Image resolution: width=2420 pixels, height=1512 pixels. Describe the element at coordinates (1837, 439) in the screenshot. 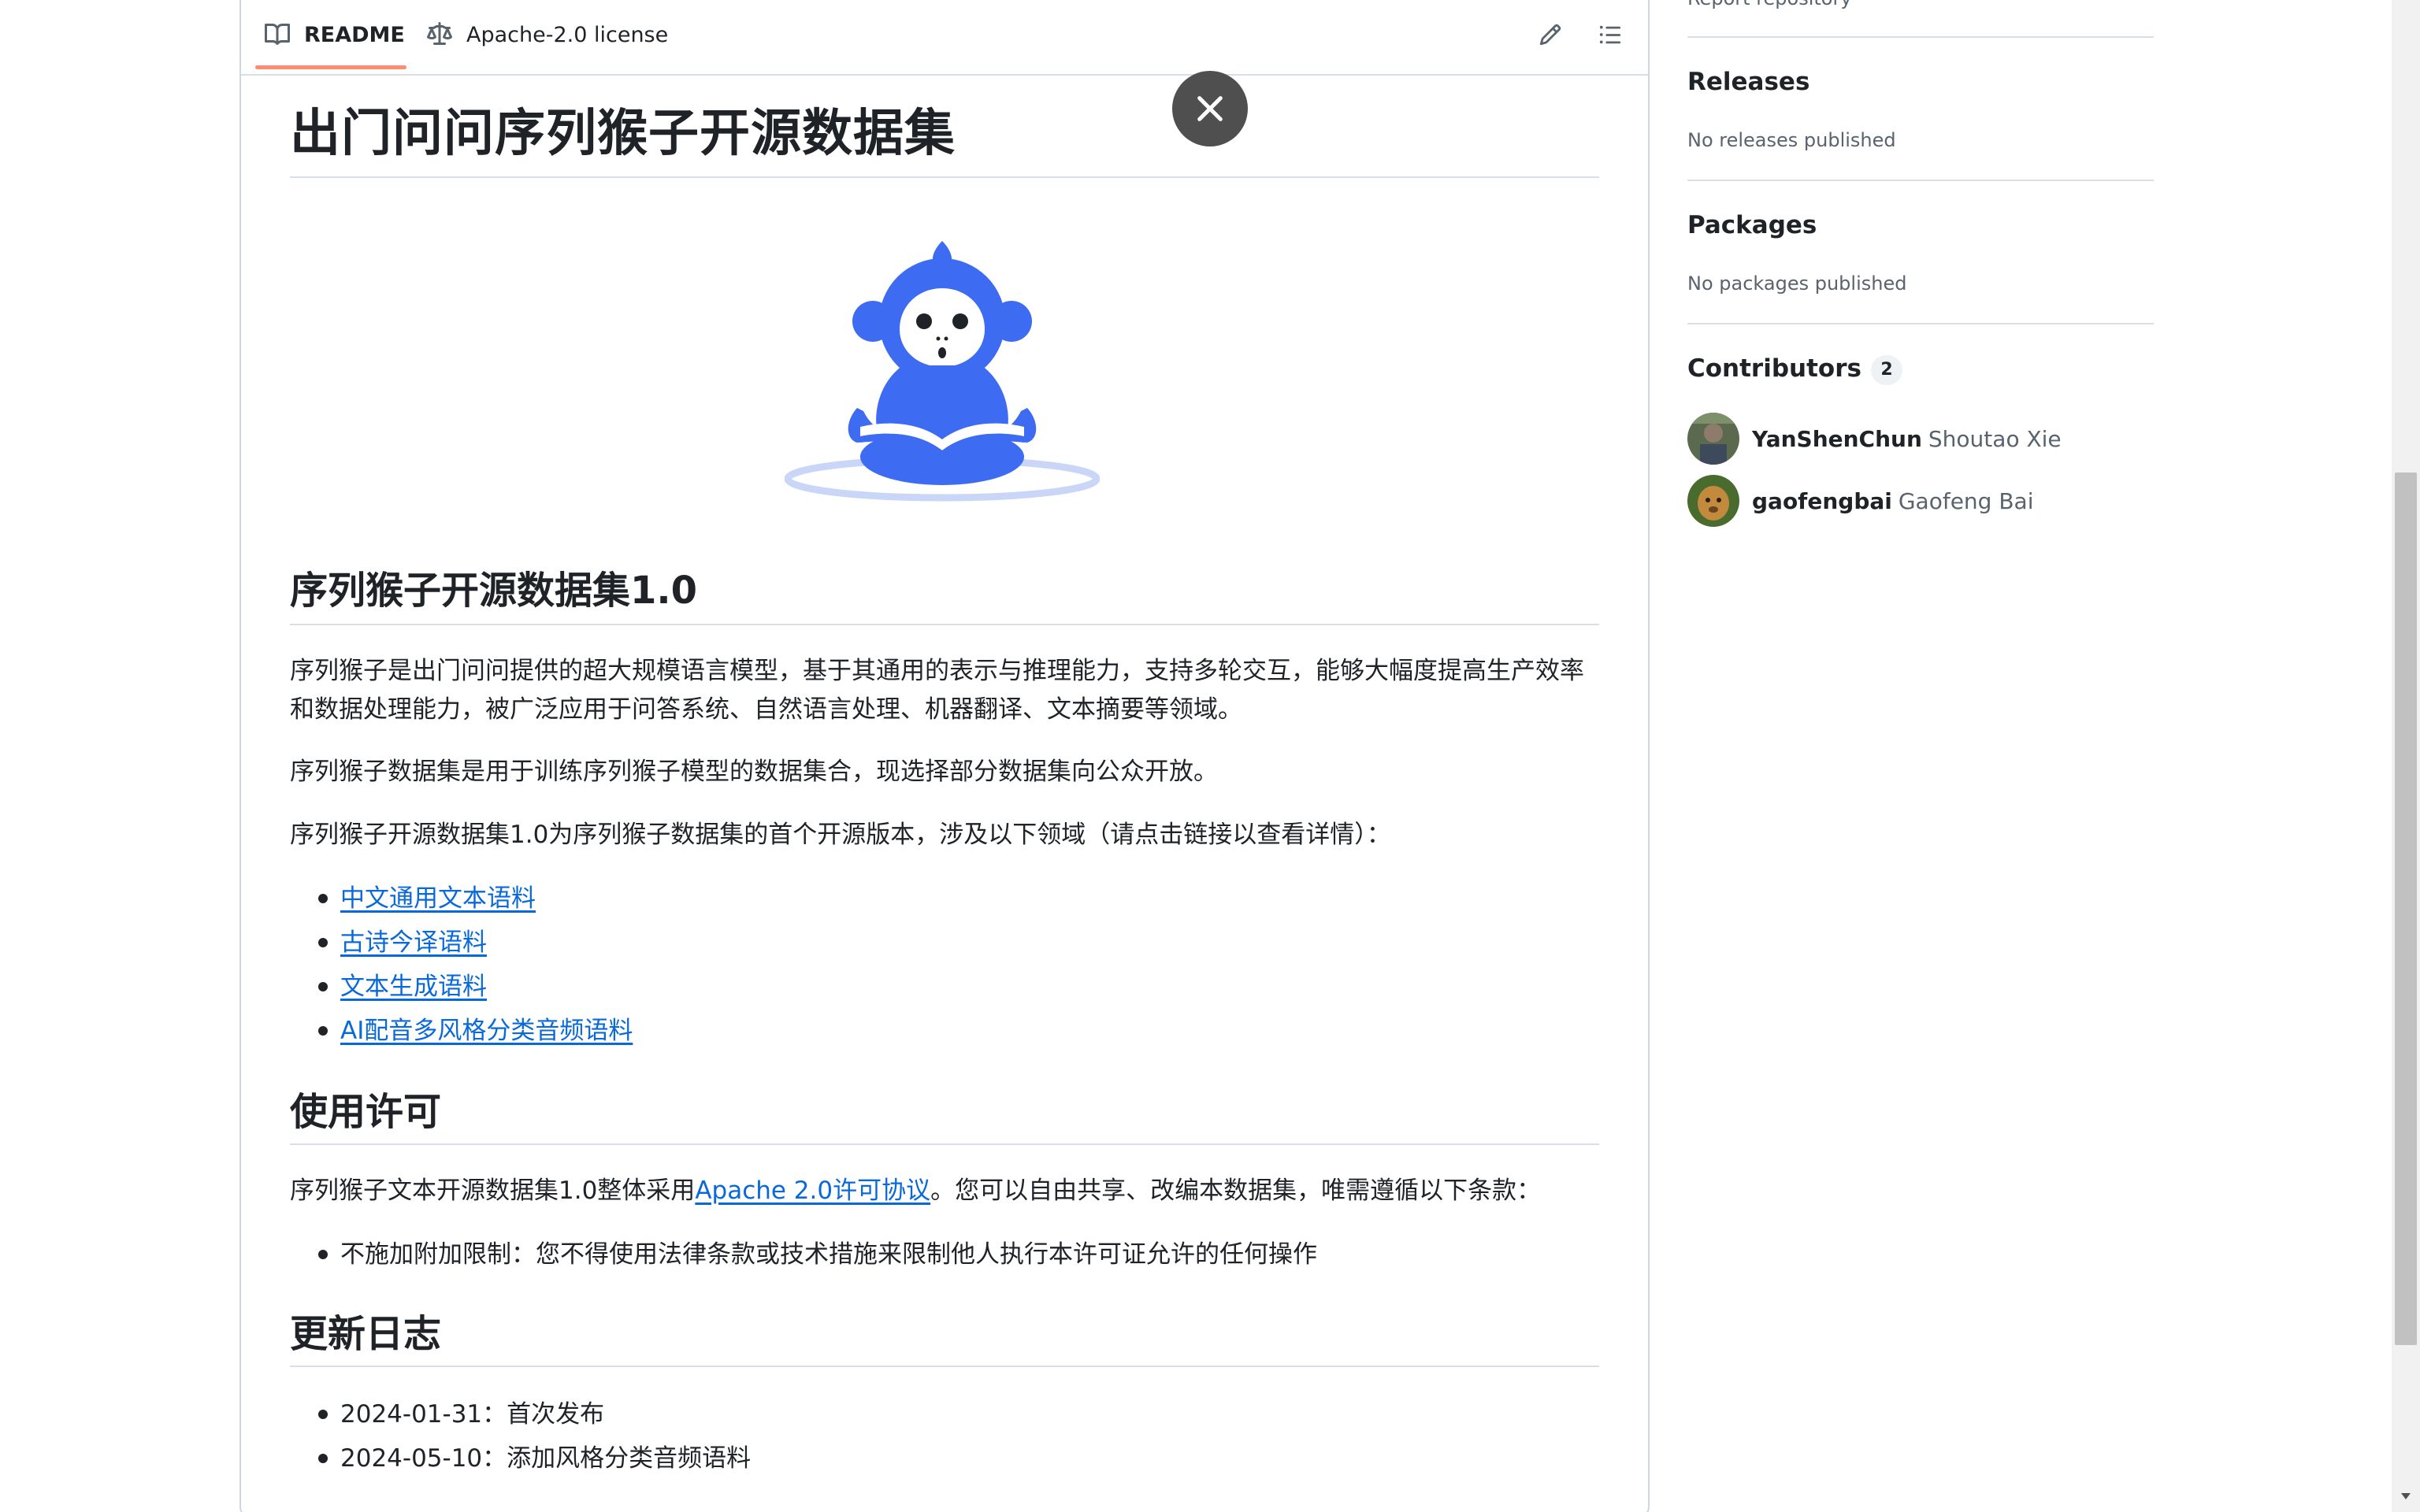

I see `contributor-login: YanShenChun` at that location.